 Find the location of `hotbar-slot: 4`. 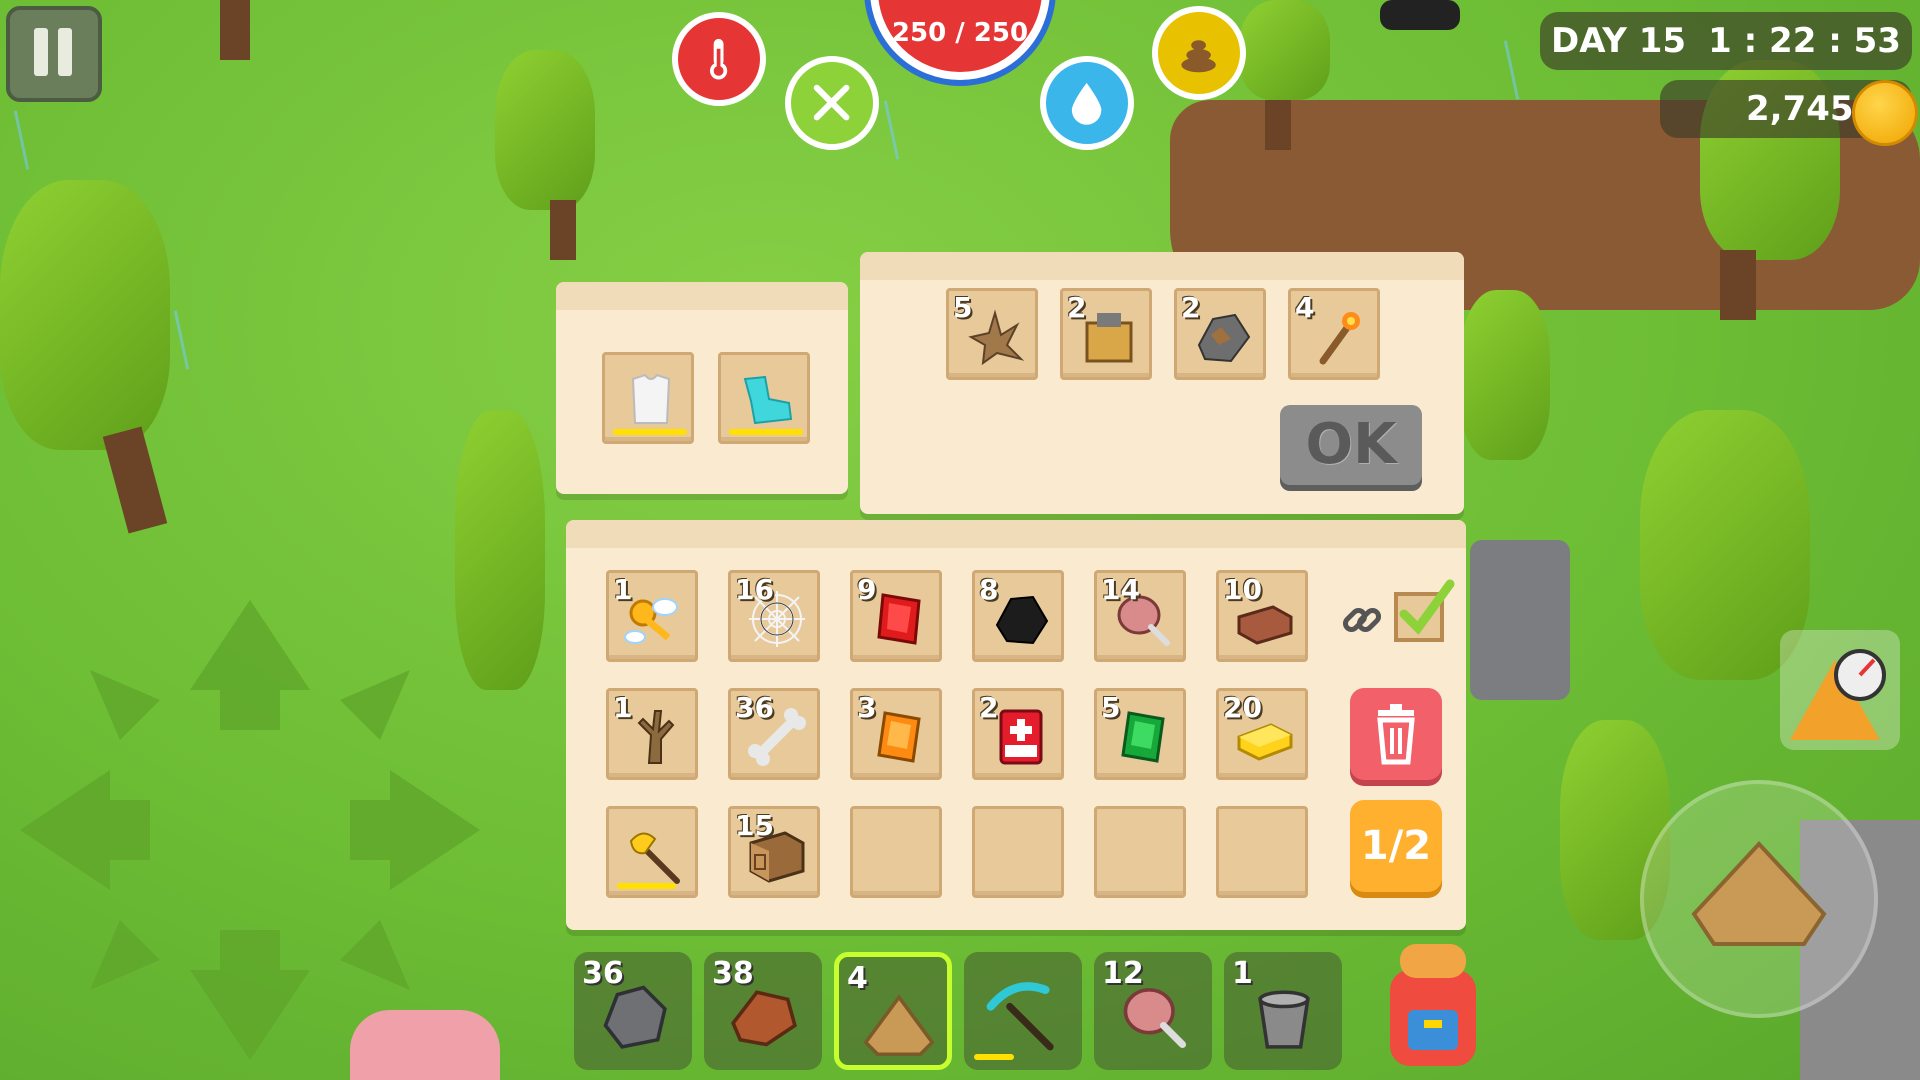

hotbar-slot: 4 is located at coordinates (893, 1011).